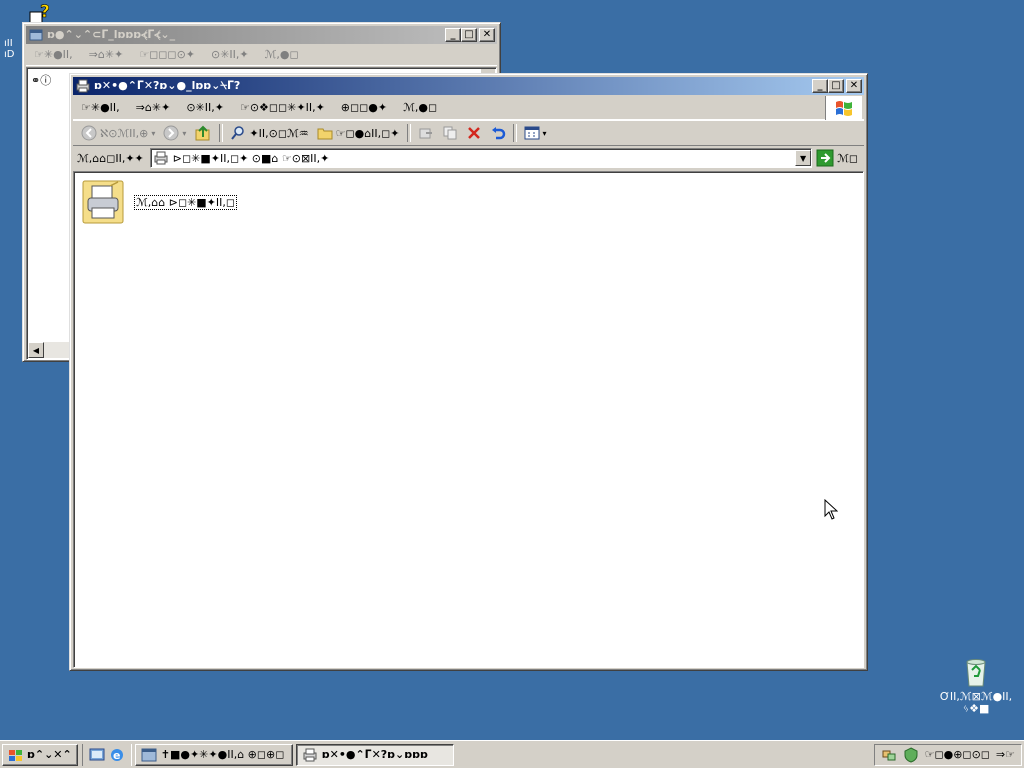 The image size is (1024, 768). I want to click on windows-logo, so click(843, 108).